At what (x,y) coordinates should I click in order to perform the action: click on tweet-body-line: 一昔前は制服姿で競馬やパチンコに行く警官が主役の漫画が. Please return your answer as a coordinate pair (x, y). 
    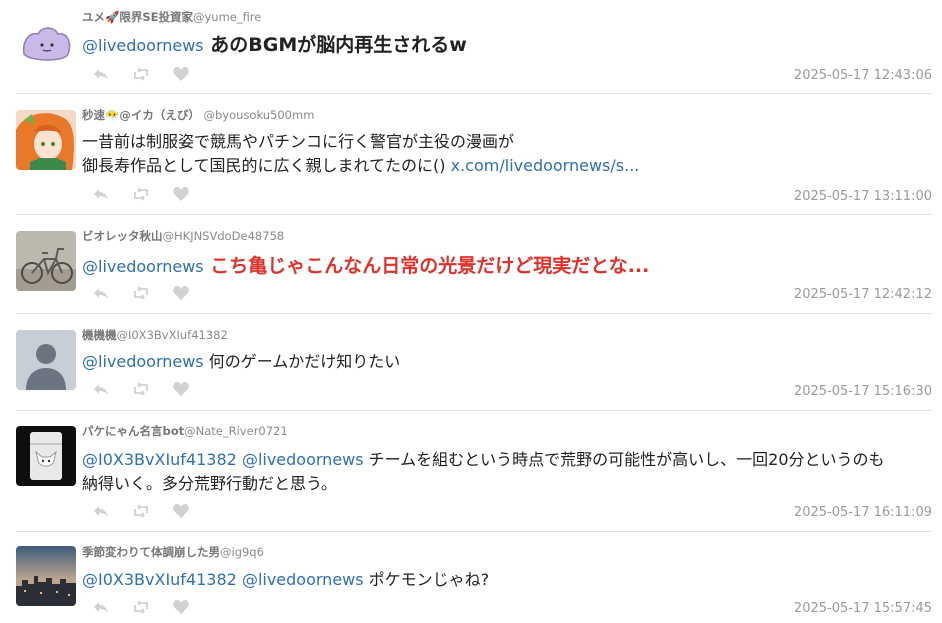
    Looking at the image, I should click on (298, 141).